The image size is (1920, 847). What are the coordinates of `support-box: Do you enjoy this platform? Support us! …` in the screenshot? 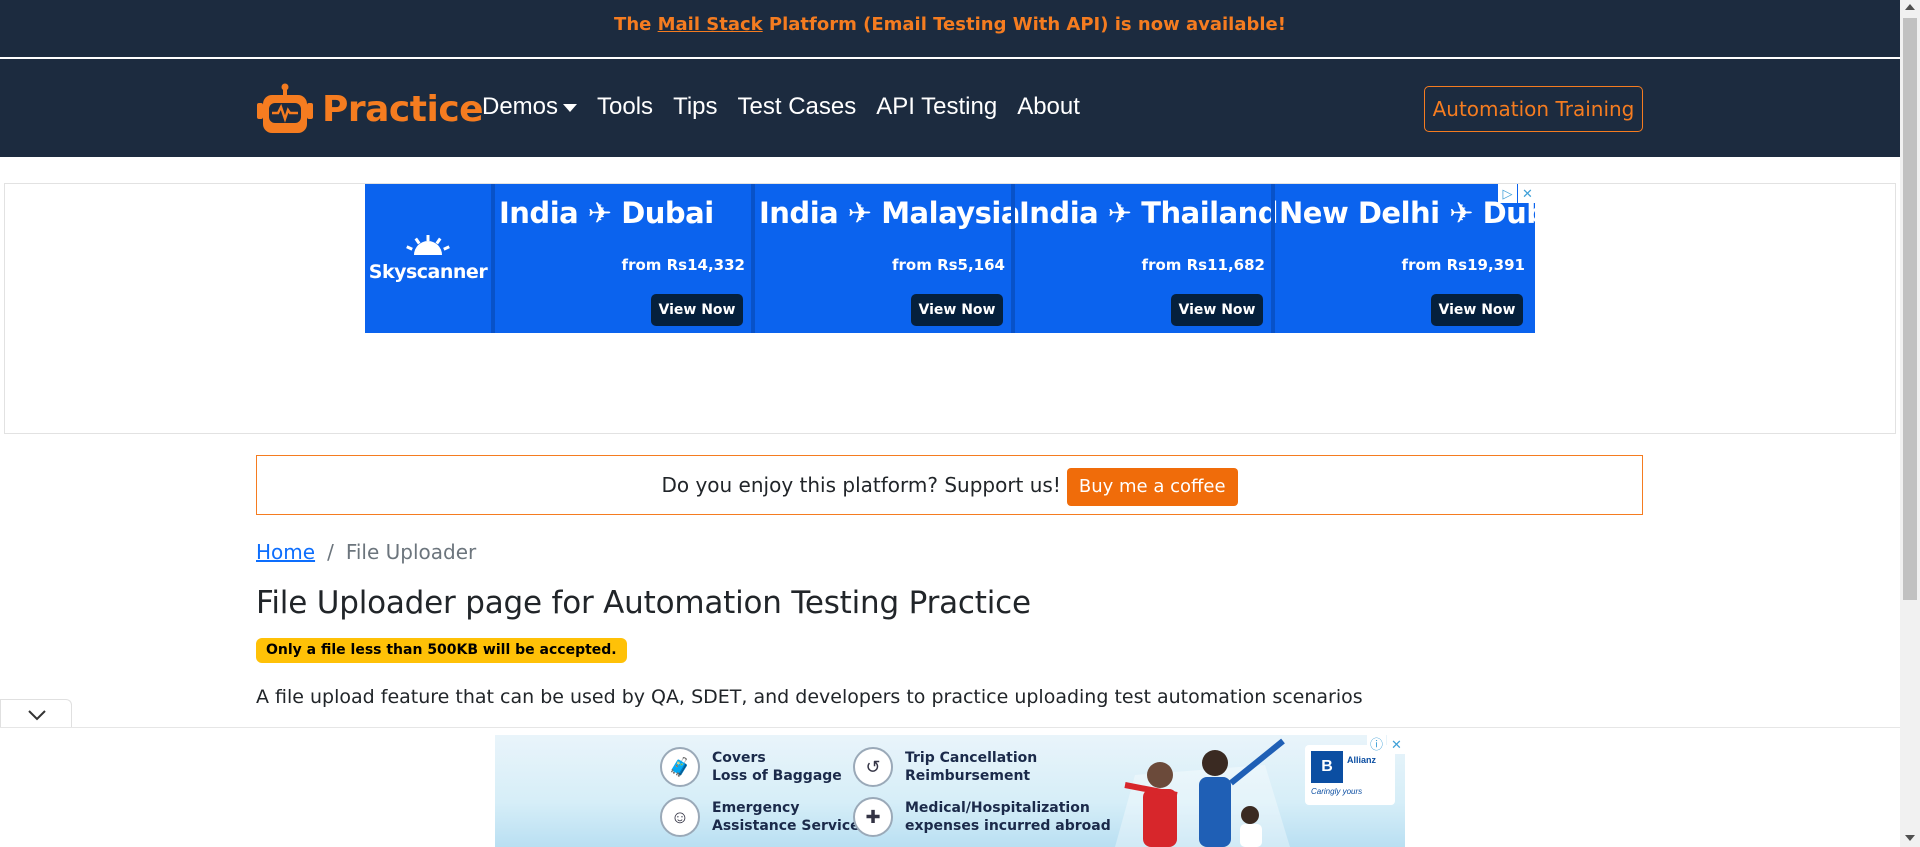 It's located at (949, 485).